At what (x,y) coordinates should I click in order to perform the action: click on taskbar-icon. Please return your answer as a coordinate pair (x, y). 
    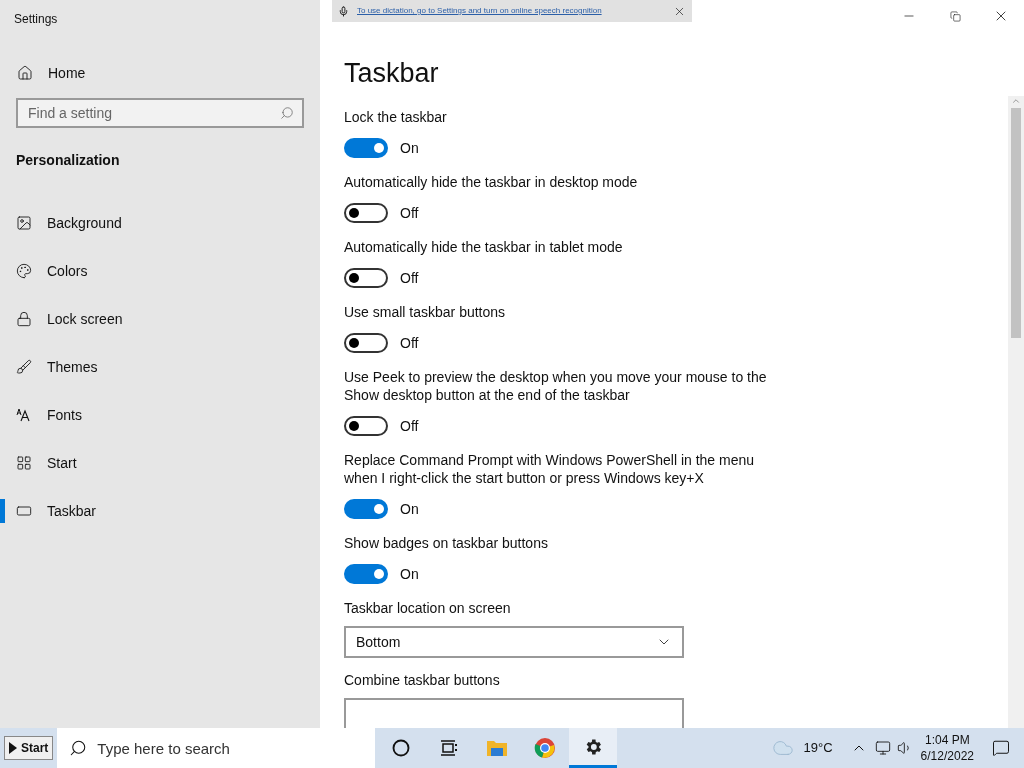
    Looking at the image, I should click on (24, 511).